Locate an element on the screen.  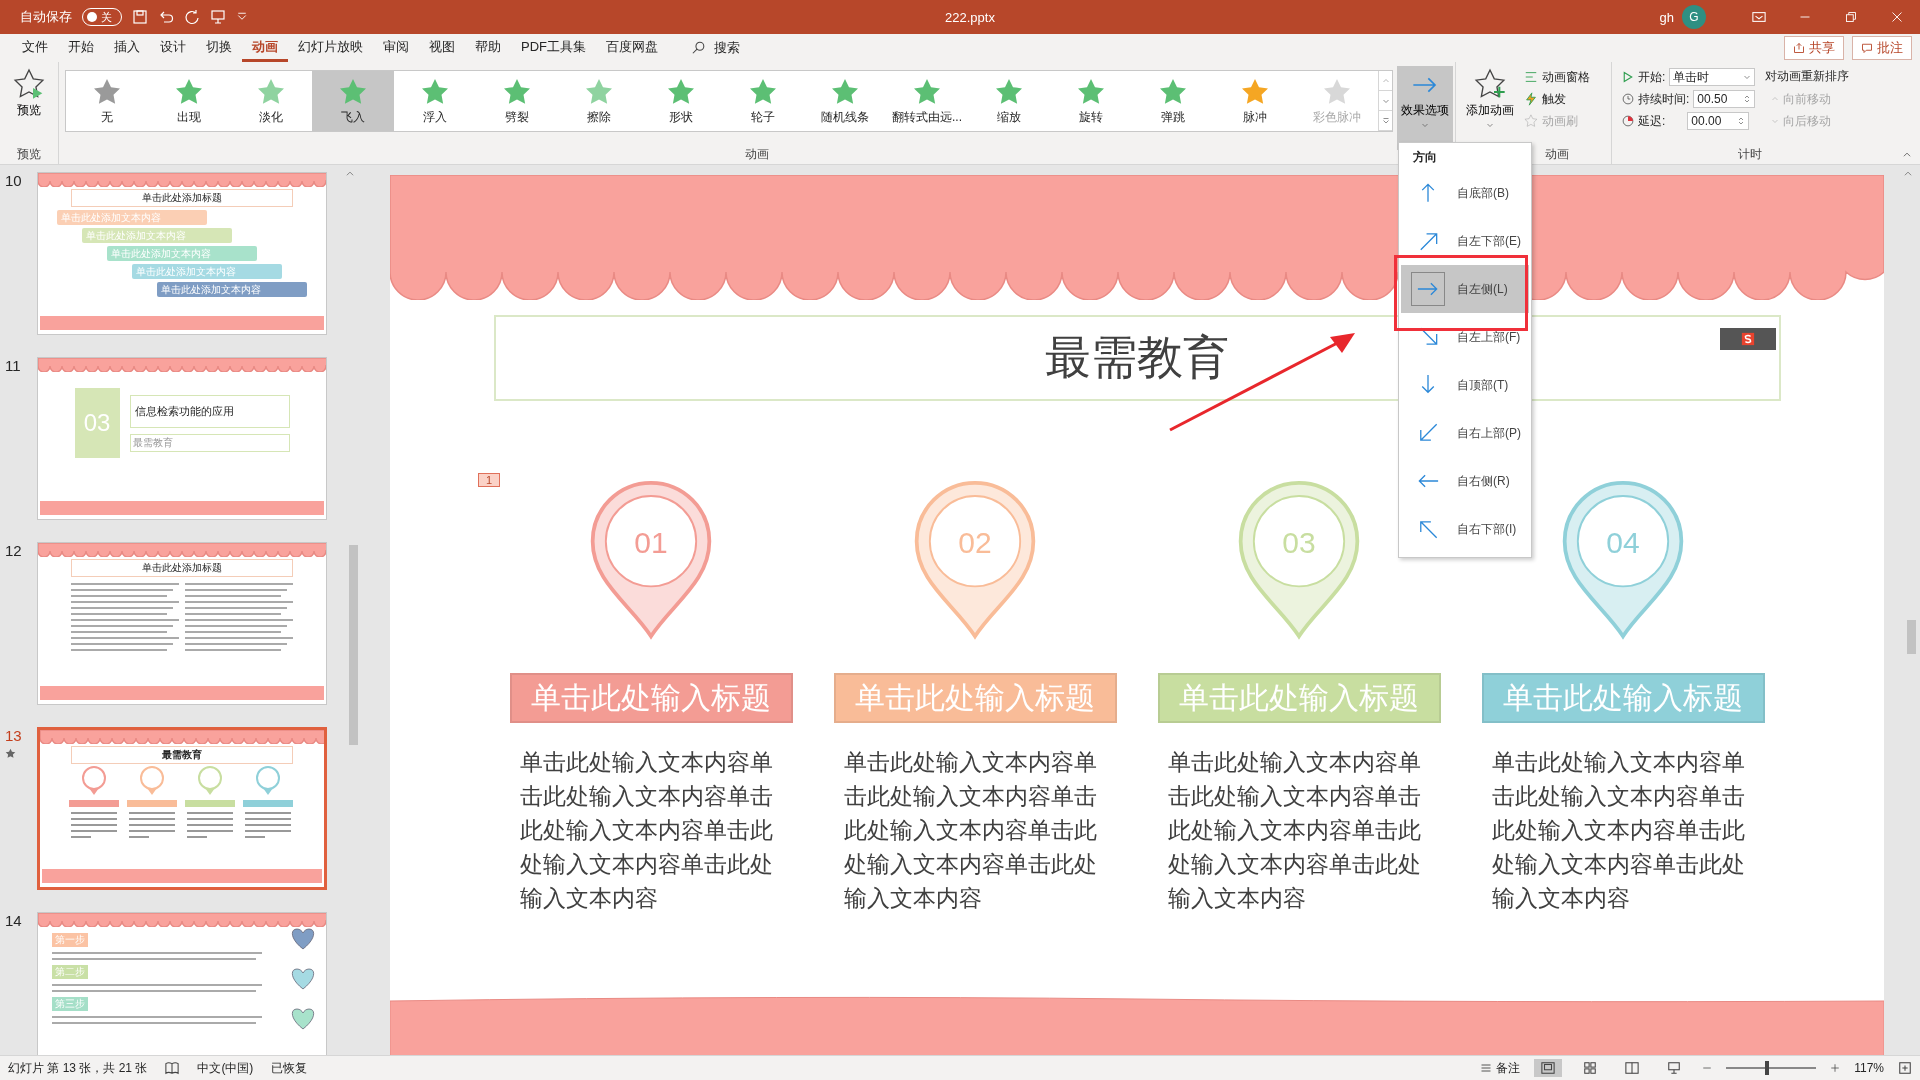
step-bar: 单击此处添加文本内容 is located at coordinates (207, 271).